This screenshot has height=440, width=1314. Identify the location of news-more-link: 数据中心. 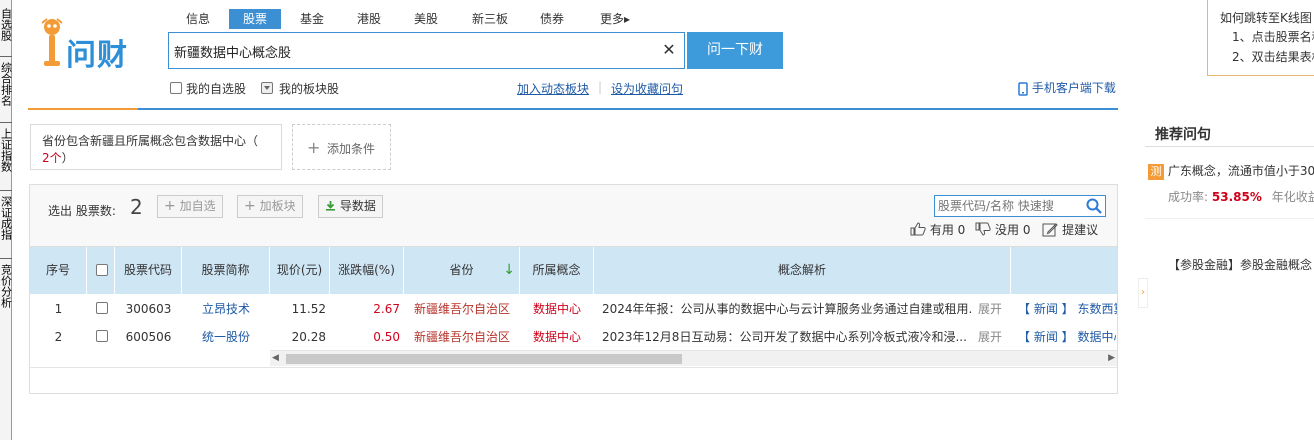
(1097, 337).